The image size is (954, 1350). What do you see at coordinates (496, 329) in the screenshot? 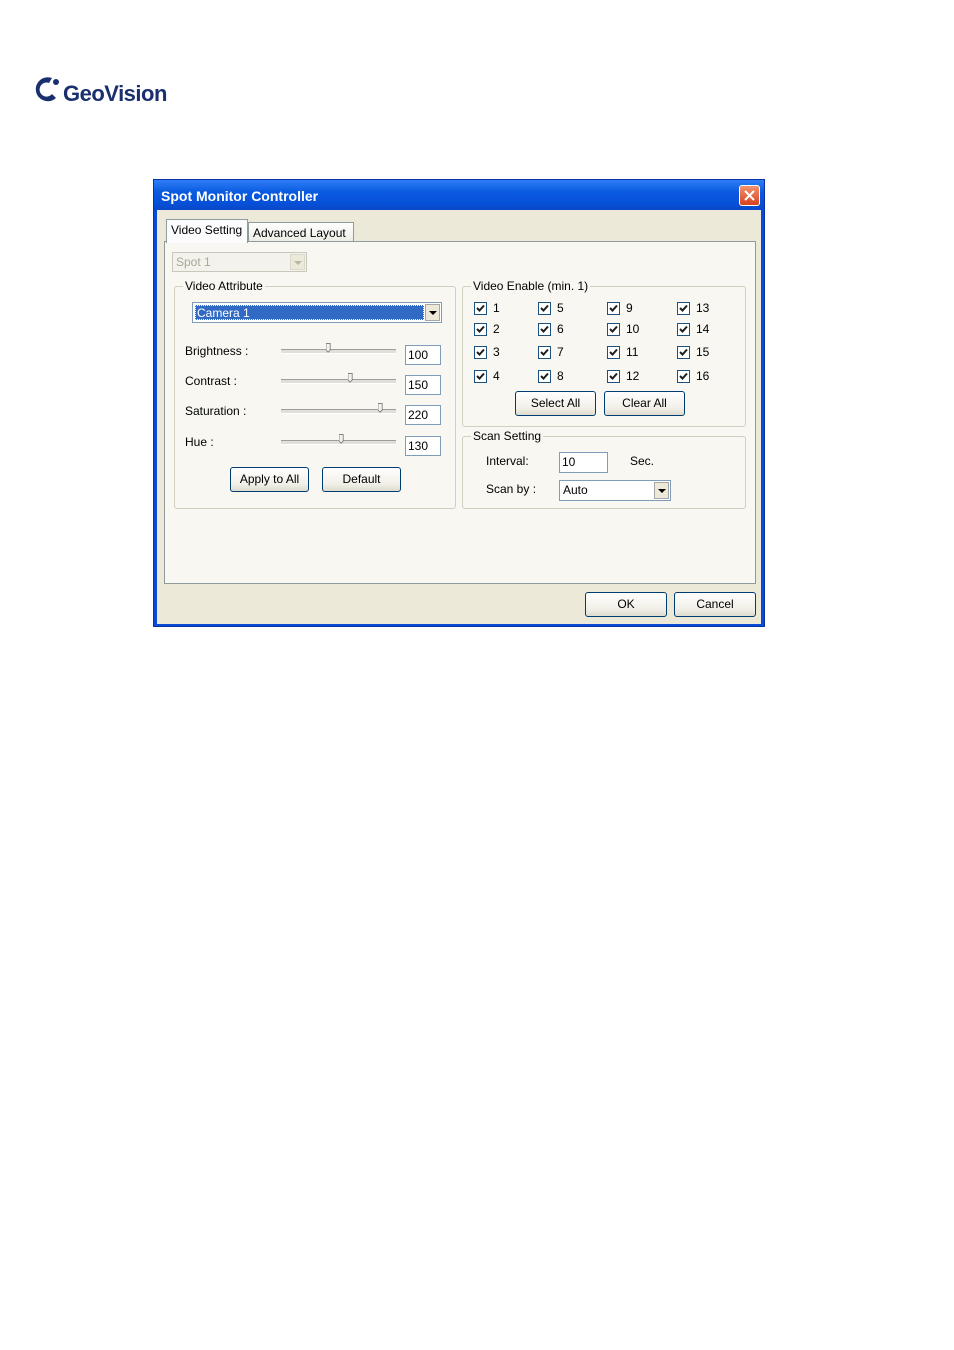
I see `camera-checkbox-label: 2` at bounding box center [496, 329].